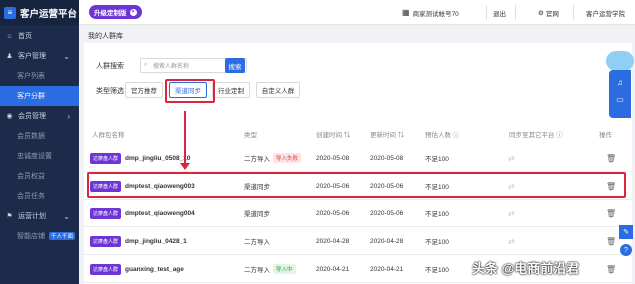  Describe the element at coordinates (270, 269) in the screenshot. I see `type-cell: 二方导入 导入中` at that location.